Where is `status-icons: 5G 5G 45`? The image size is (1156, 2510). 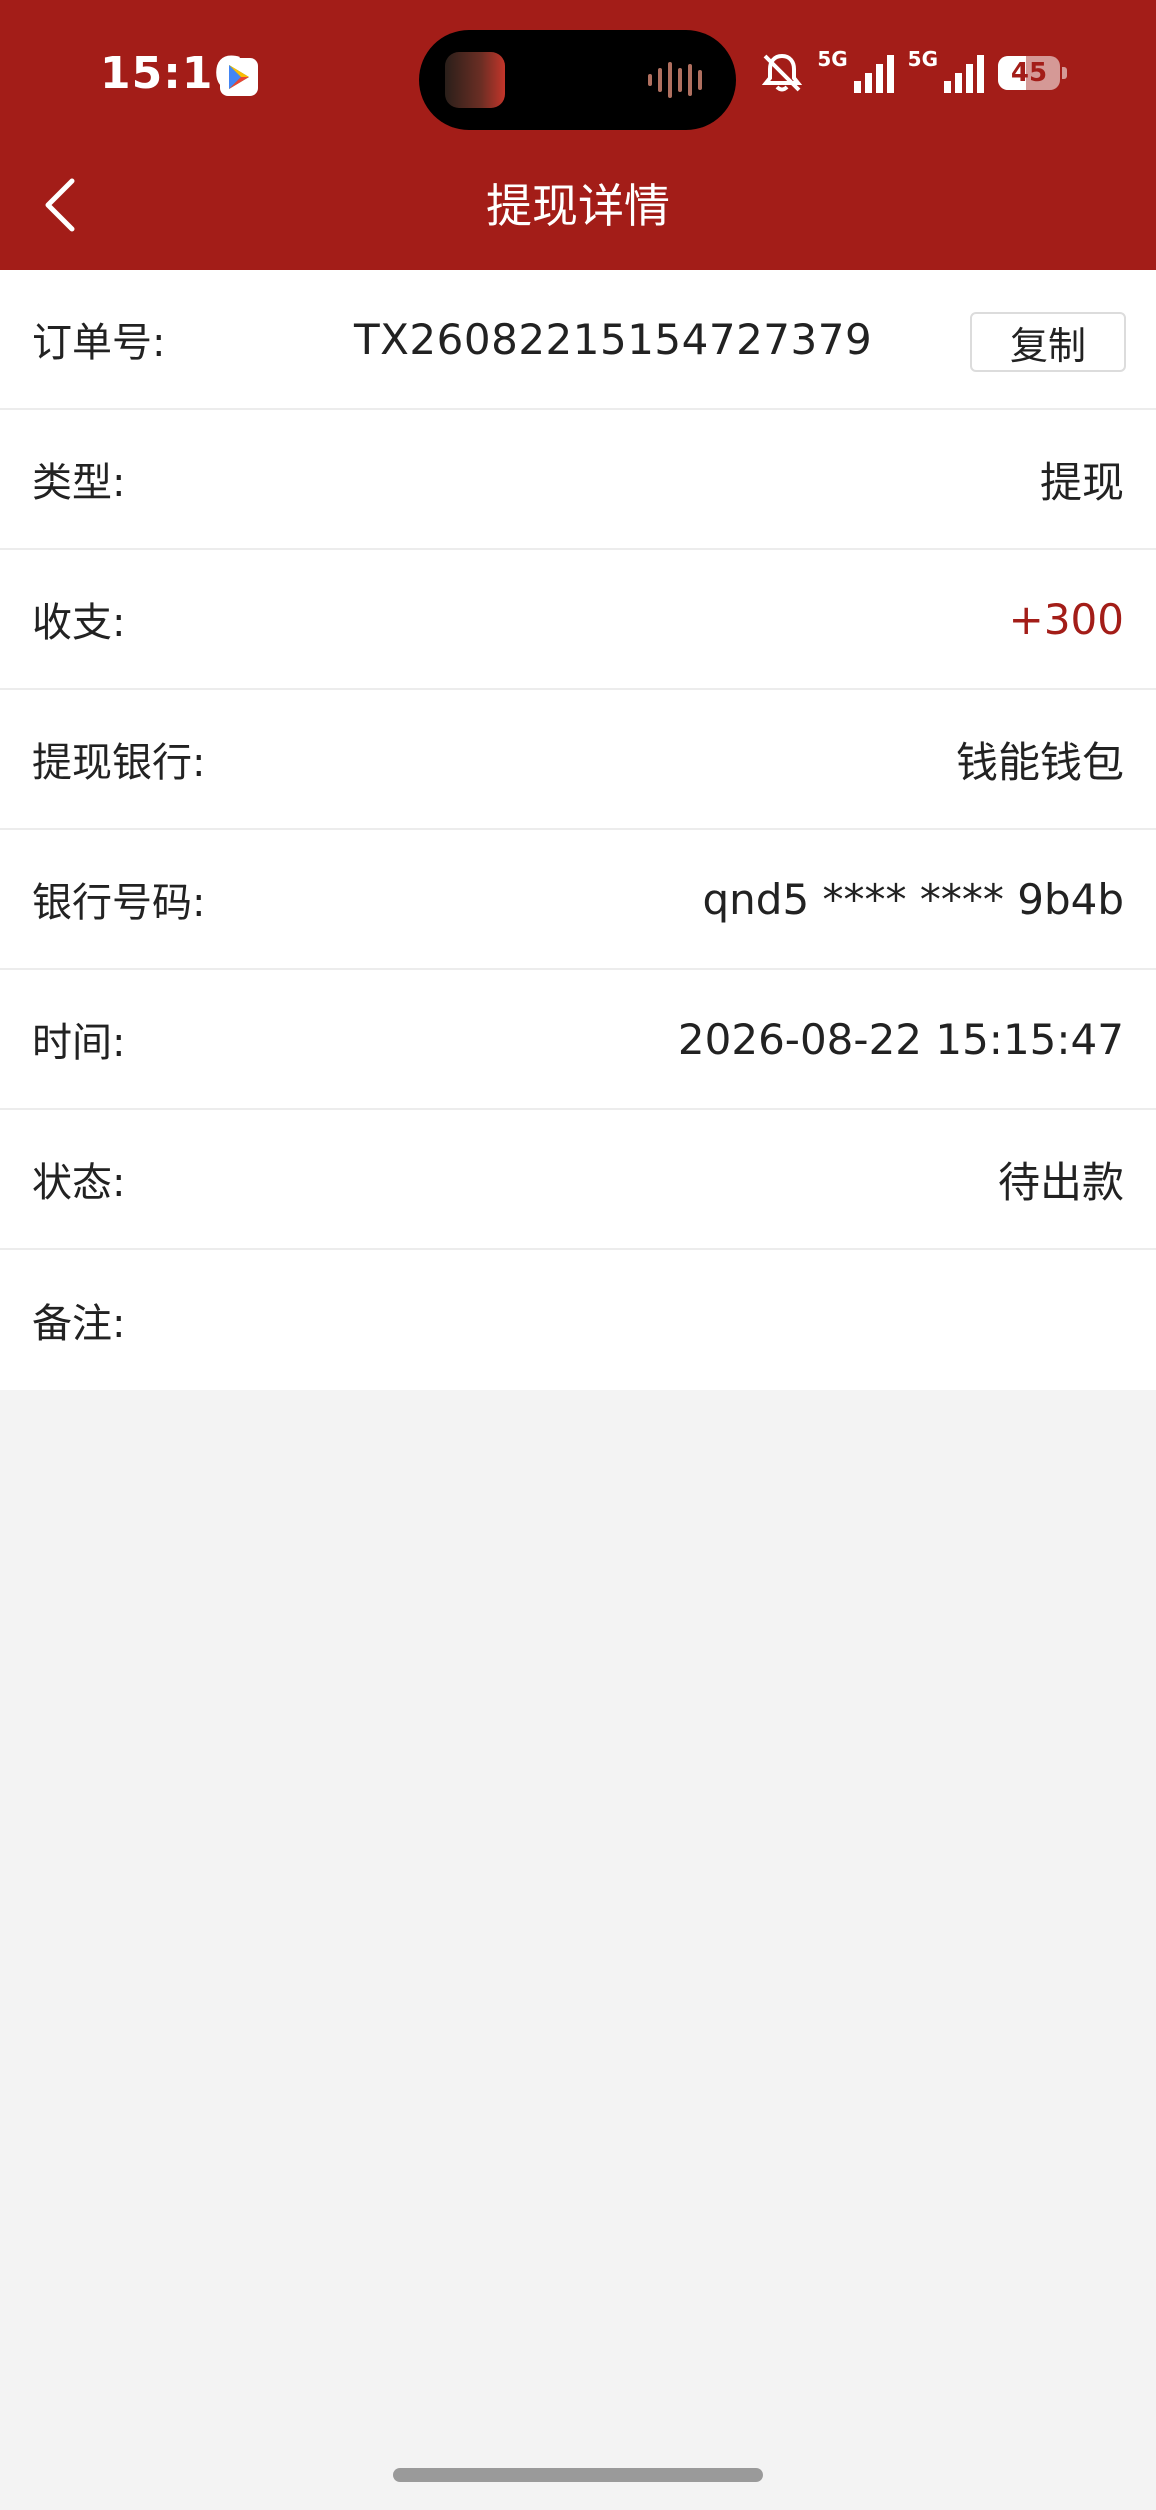 status-icons: 5G 5G 45 is located at coordinates (913, 71).